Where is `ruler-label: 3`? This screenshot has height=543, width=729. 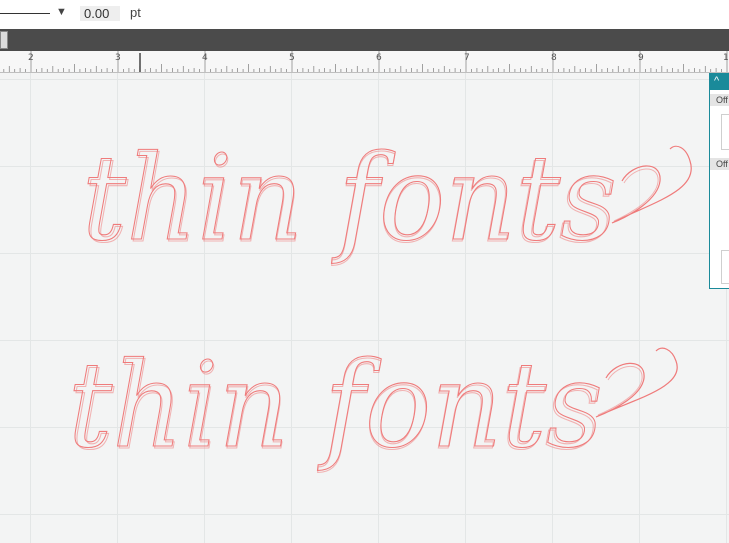 ruler-label: 3 is located at coordinates (118, 58).